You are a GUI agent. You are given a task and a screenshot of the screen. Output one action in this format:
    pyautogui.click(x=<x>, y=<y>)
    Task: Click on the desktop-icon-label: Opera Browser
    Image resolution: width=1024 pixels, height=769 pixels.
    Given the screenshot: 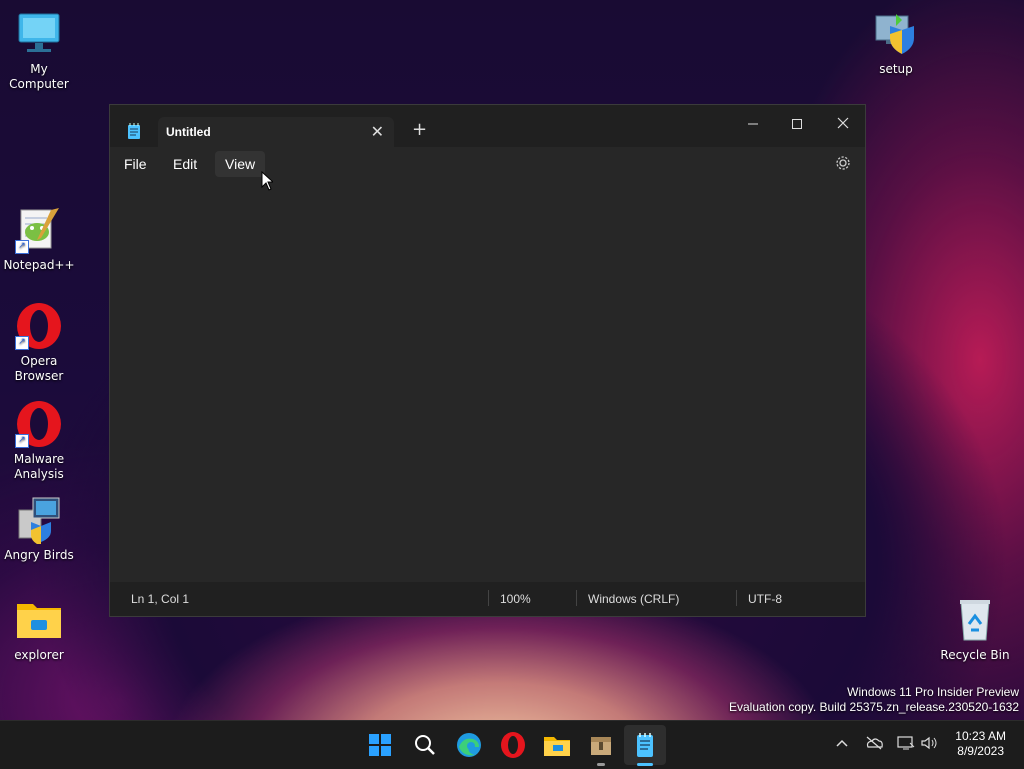 What is the action you would take?
    pyautogui.click(x=39, y=368)
    